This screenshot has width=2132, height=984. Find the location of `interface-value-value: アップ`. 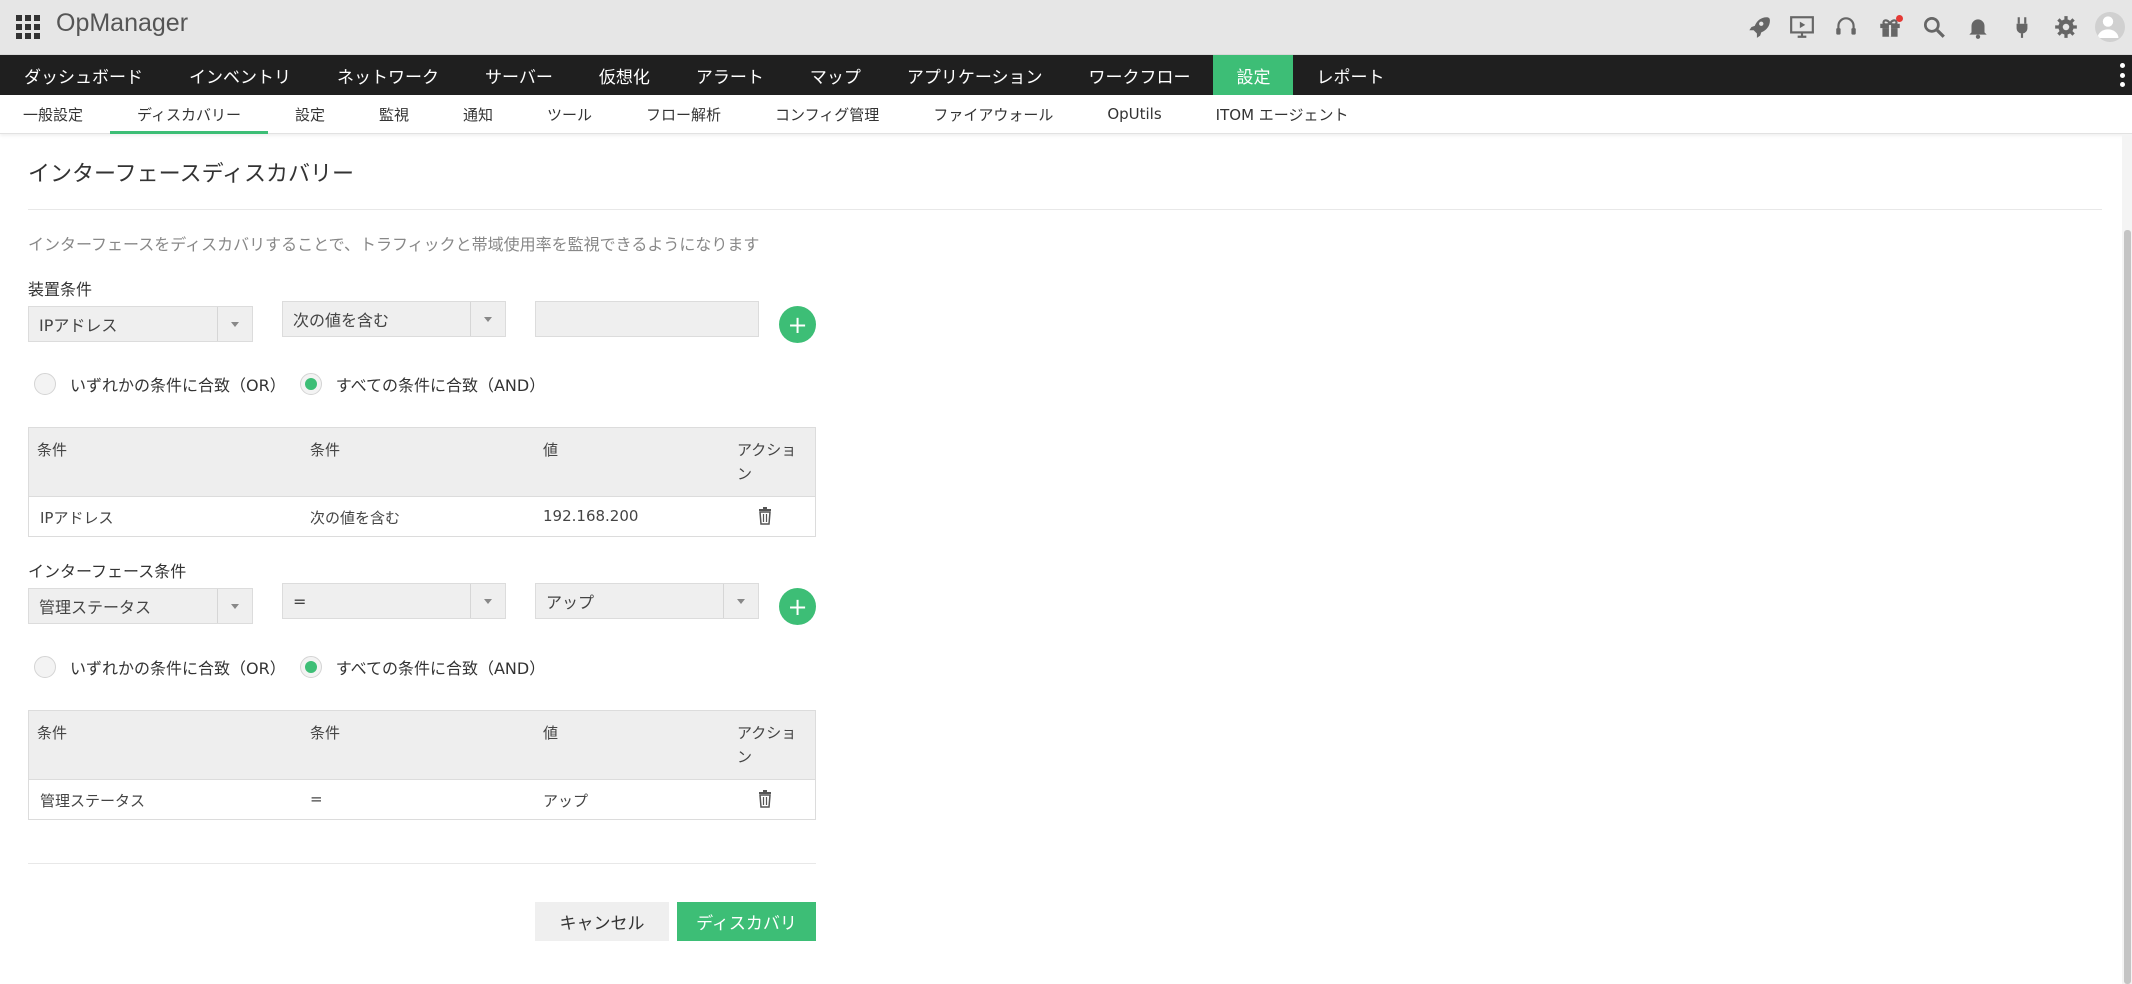

interface-value-value: アップ is located at coordinates (570, 602).